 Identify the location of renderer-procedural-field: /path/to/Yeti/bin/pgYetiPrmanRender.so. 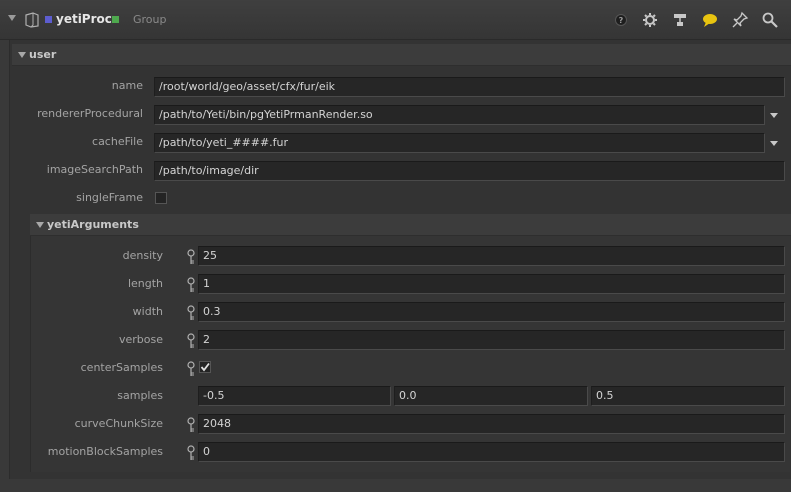
(459, 115).